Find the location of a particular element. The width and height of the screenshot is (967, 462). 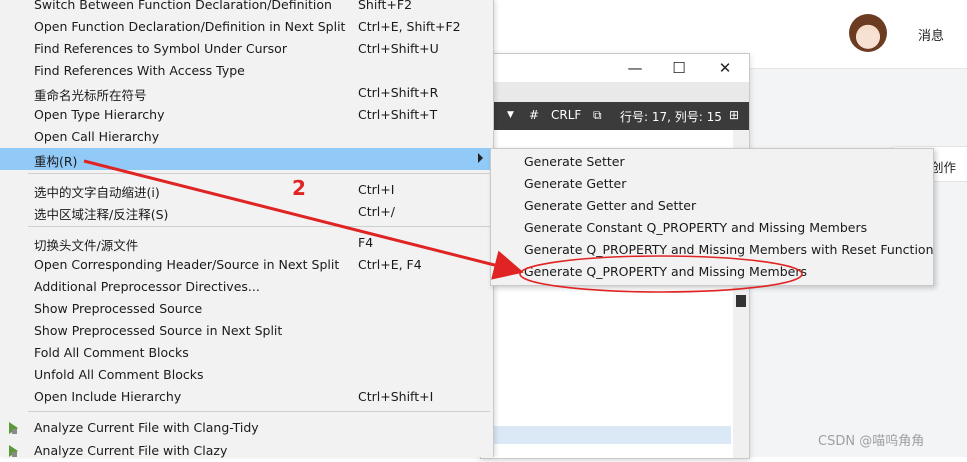

menu-item-rename-symbol: 重命名光标所在符号 Ctrl+Shift+R is located at coordinates (246, 93).